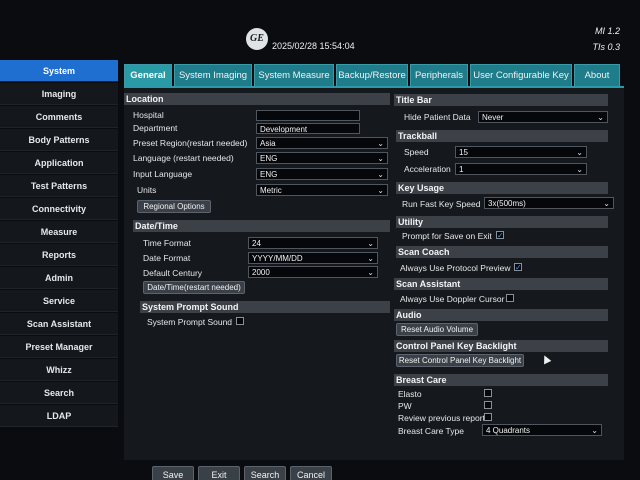 The image size is (640, 480). I want to click on tab-about: About, so click(597, 75).